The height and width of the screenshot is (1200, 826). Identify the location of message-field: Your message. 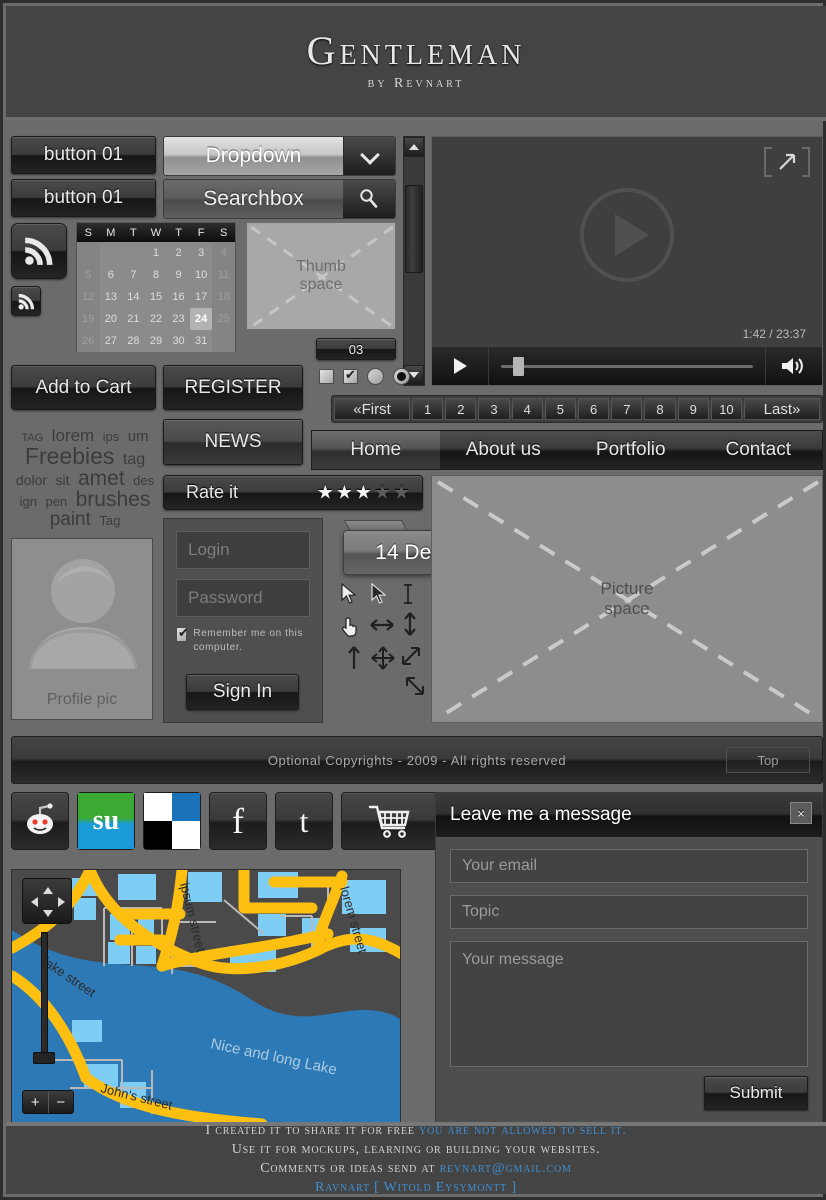
(629, 1004).